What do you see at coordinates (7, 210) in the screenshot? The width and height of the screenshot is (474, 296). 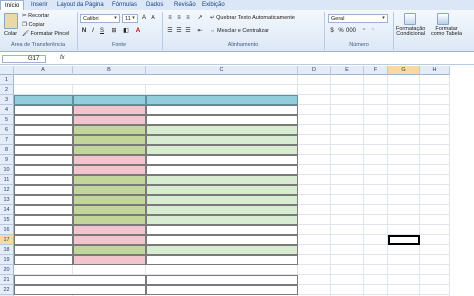 I see `row-header: 14` at bounding box center [7, 210].